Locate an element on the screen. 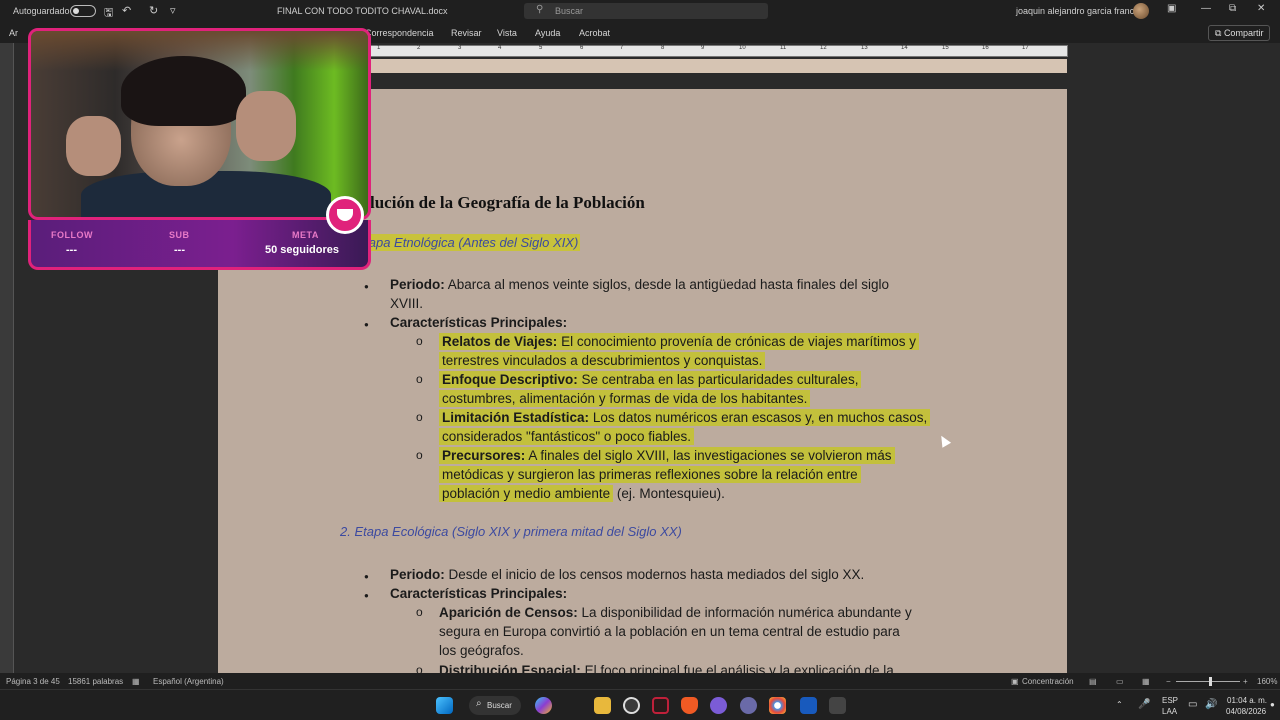 The image size is (1280, 720). language: Español (Argentina) is located at coordinates (188, 681).